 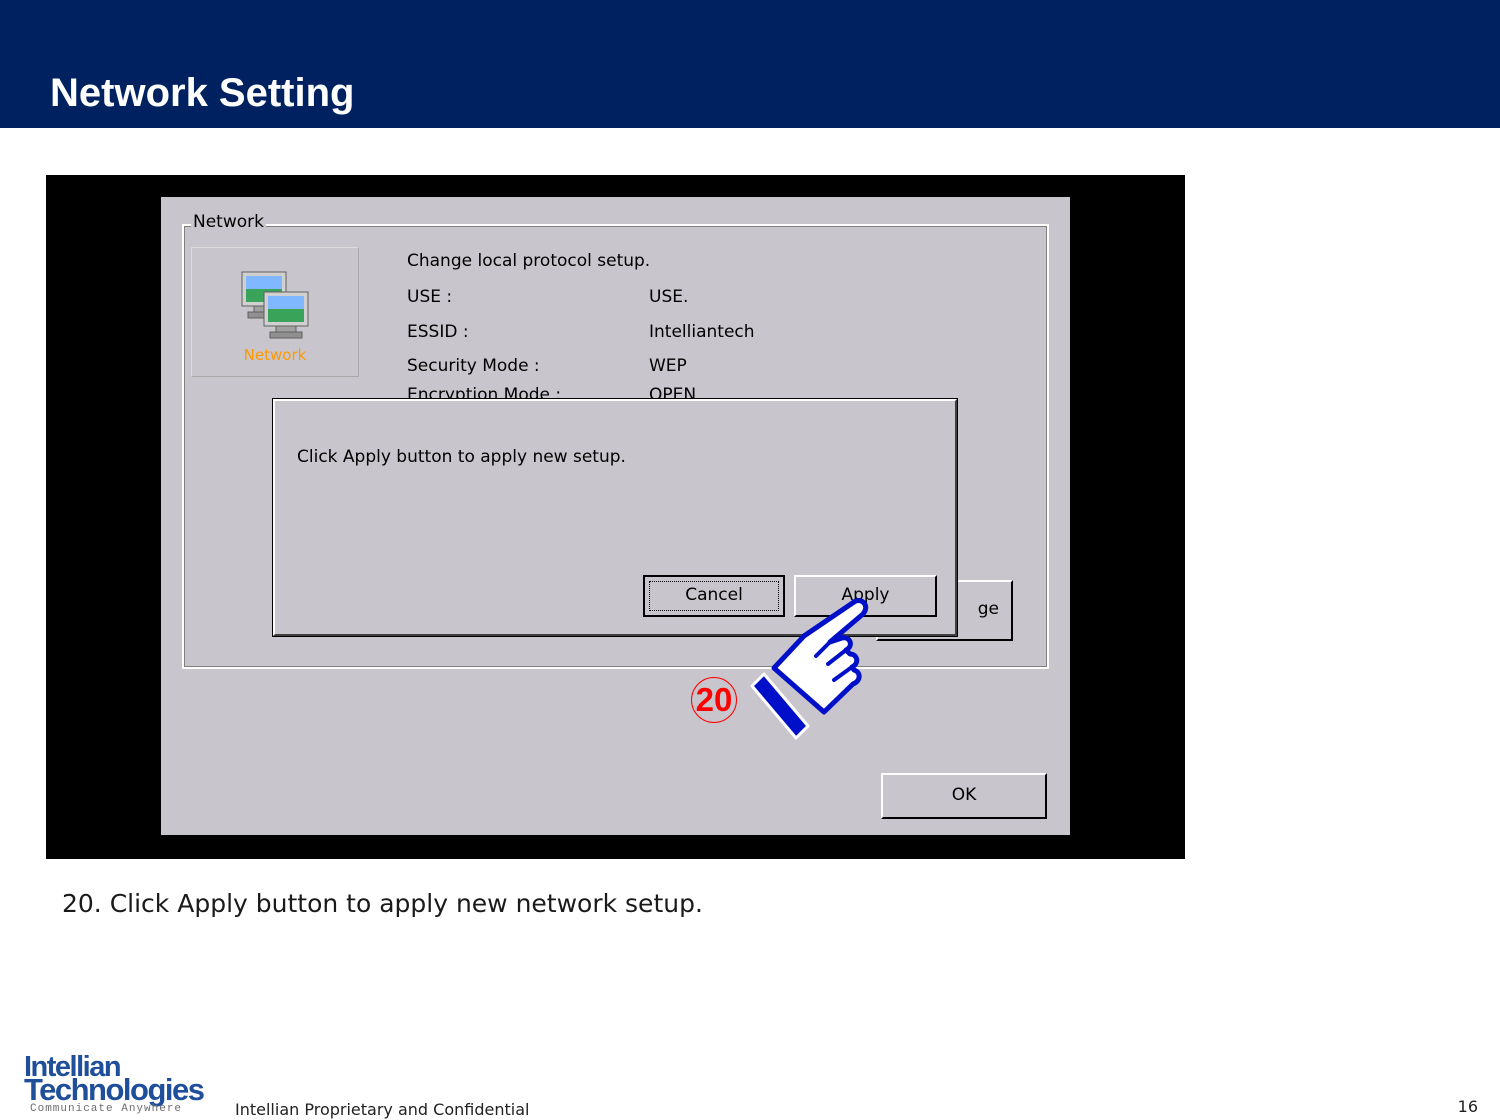 I want to click on encryption-row-clip: Encryption Mode : OPEN, so click(x=559, y=388).